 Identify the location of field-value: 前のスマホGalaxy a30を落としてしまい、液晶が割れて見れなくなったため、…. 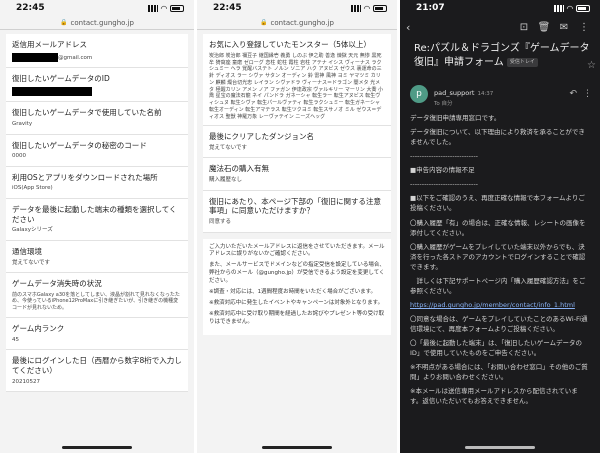
(96, 301).